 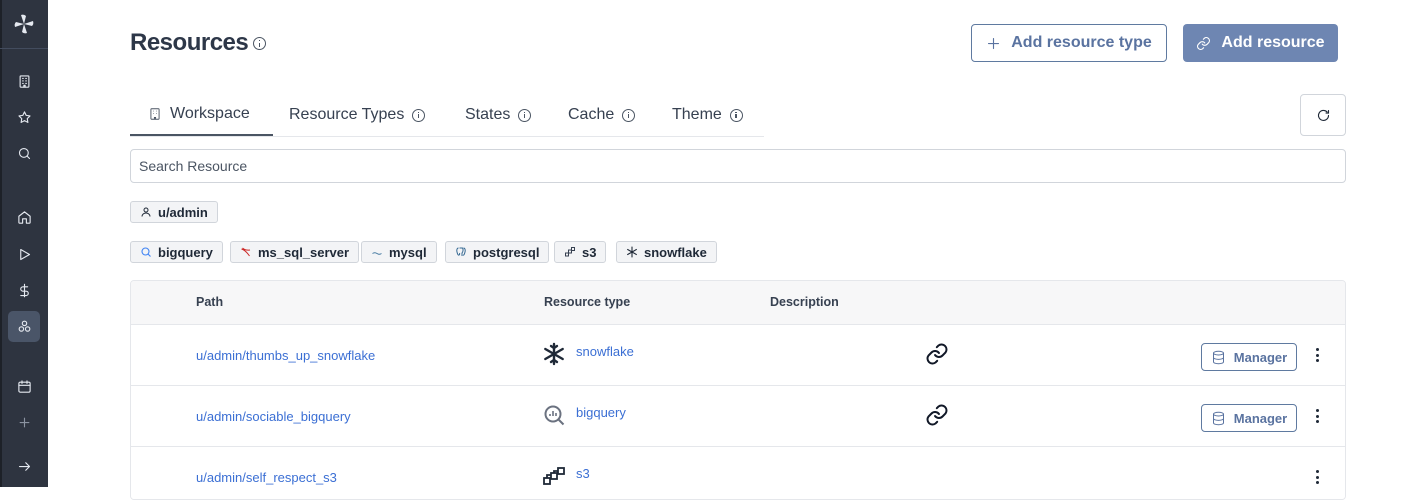 What do you see at coordinates (506, 252) in the screenshot?
I see `chip-label: postgresql` at bounding box center [506, 252].